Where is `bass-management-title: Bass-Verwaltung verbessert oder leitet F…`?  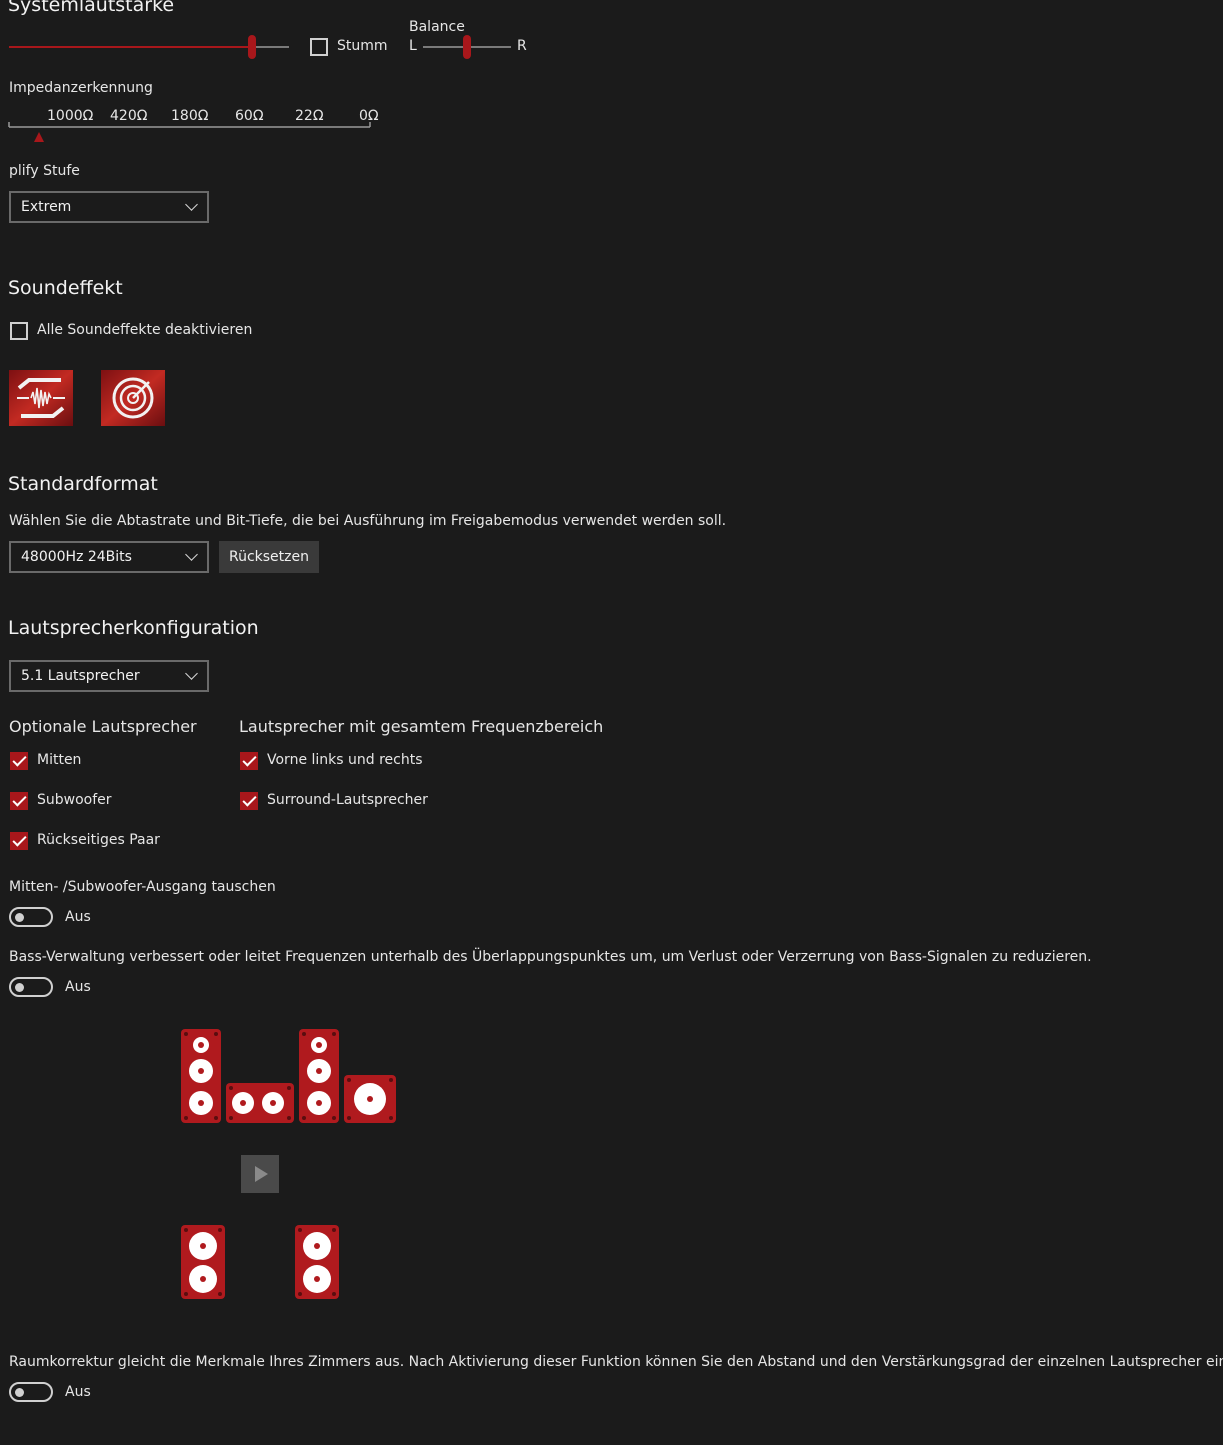
bass-management-title: Bass-Verwaltung verbessert oder leitet F… is located at coordinates (550, 957).